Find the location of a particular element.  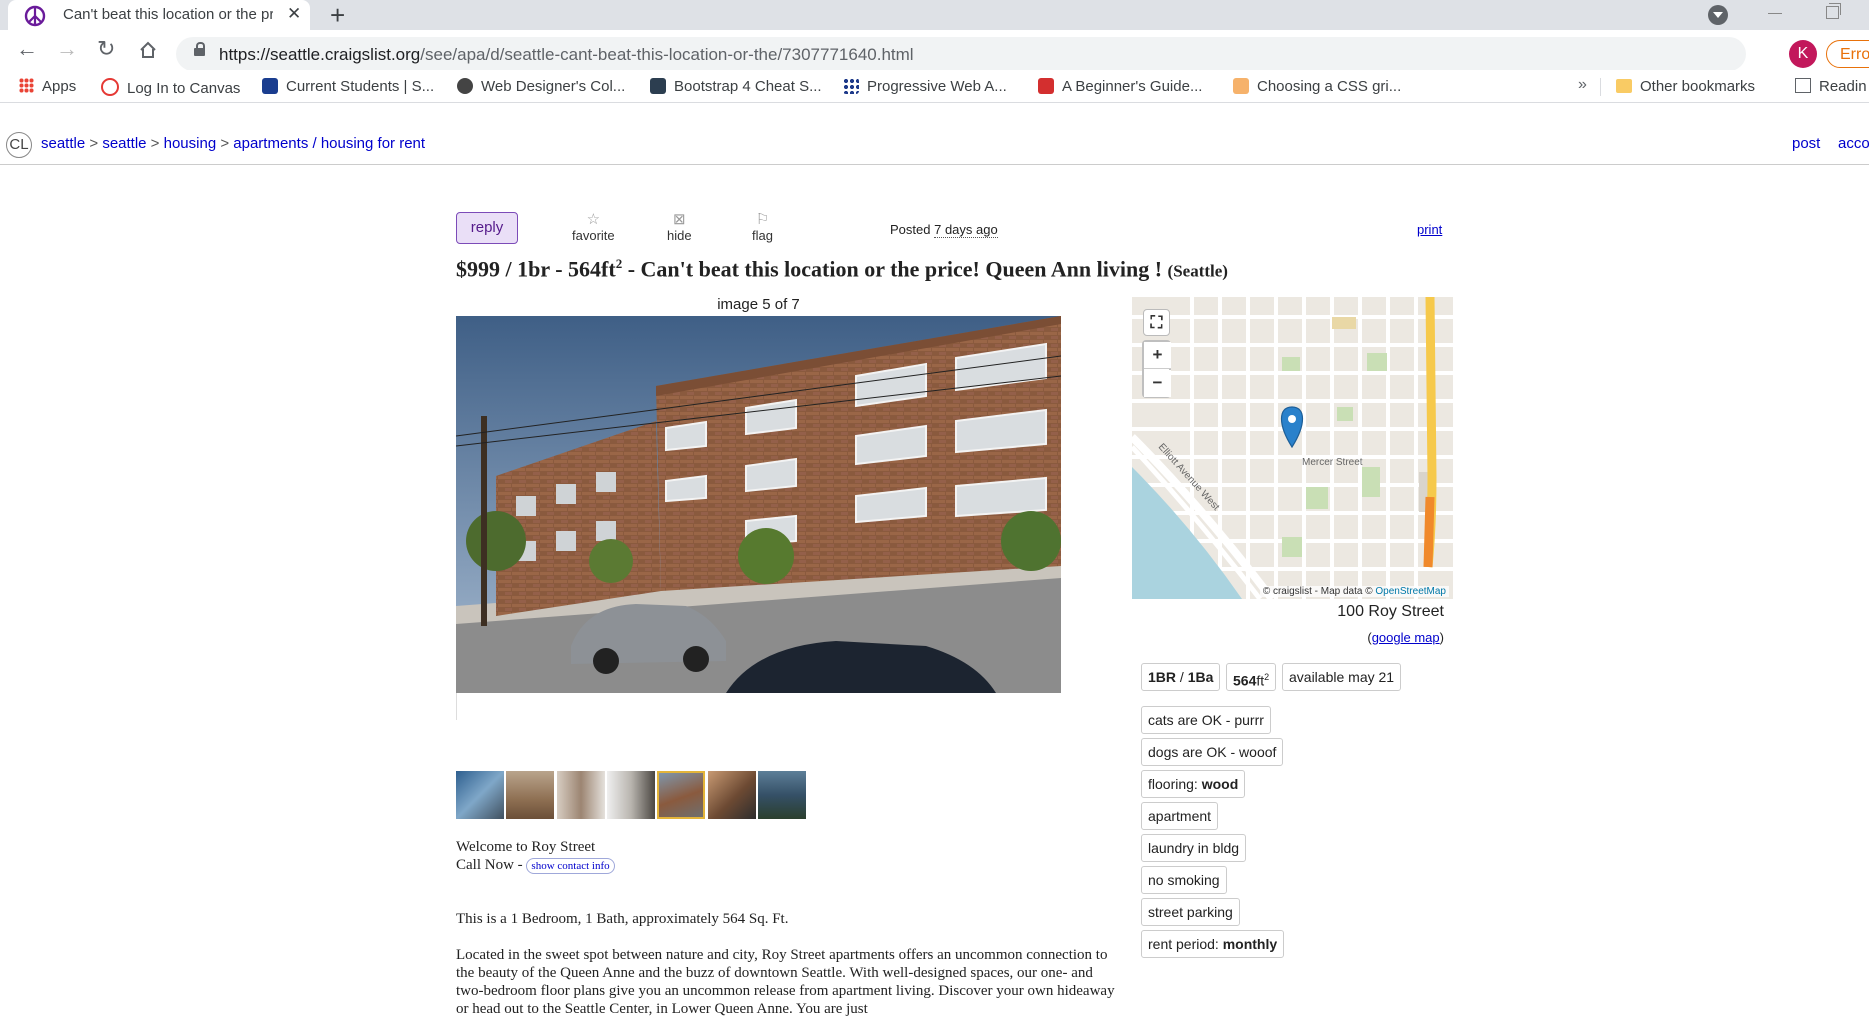

sqft-tag: 564ft2 is located at coordinates (1251, 677).